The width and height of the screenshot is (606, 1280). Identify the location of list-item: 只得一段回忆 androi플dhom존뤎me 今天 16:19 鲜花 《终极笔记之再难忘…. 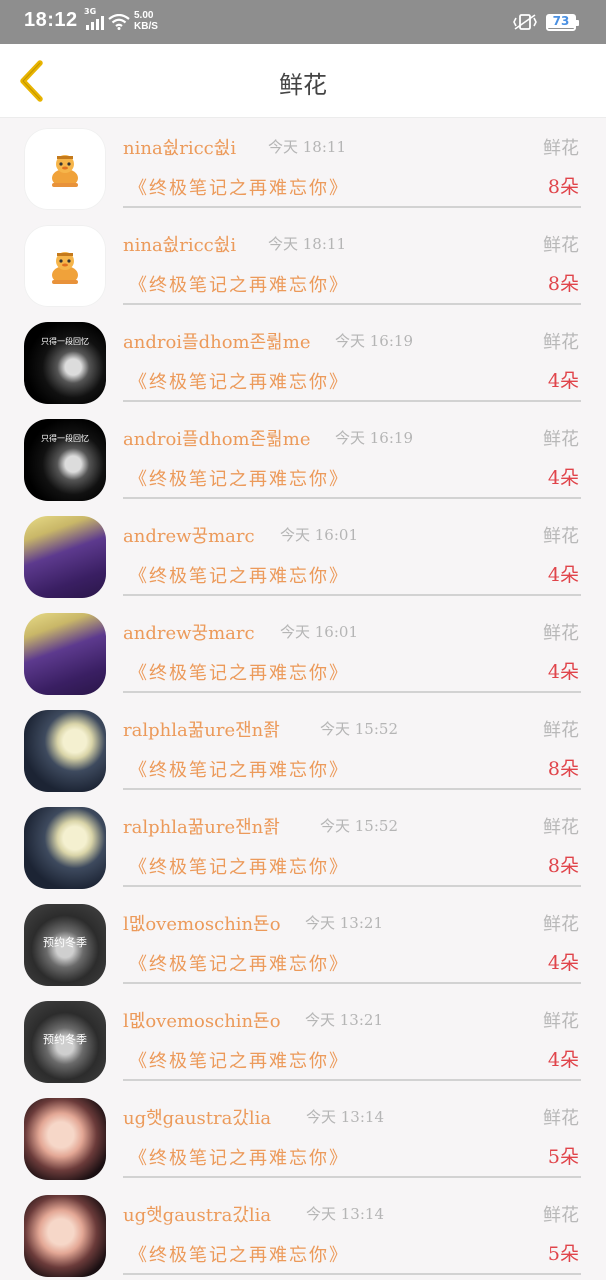
(303, 360).